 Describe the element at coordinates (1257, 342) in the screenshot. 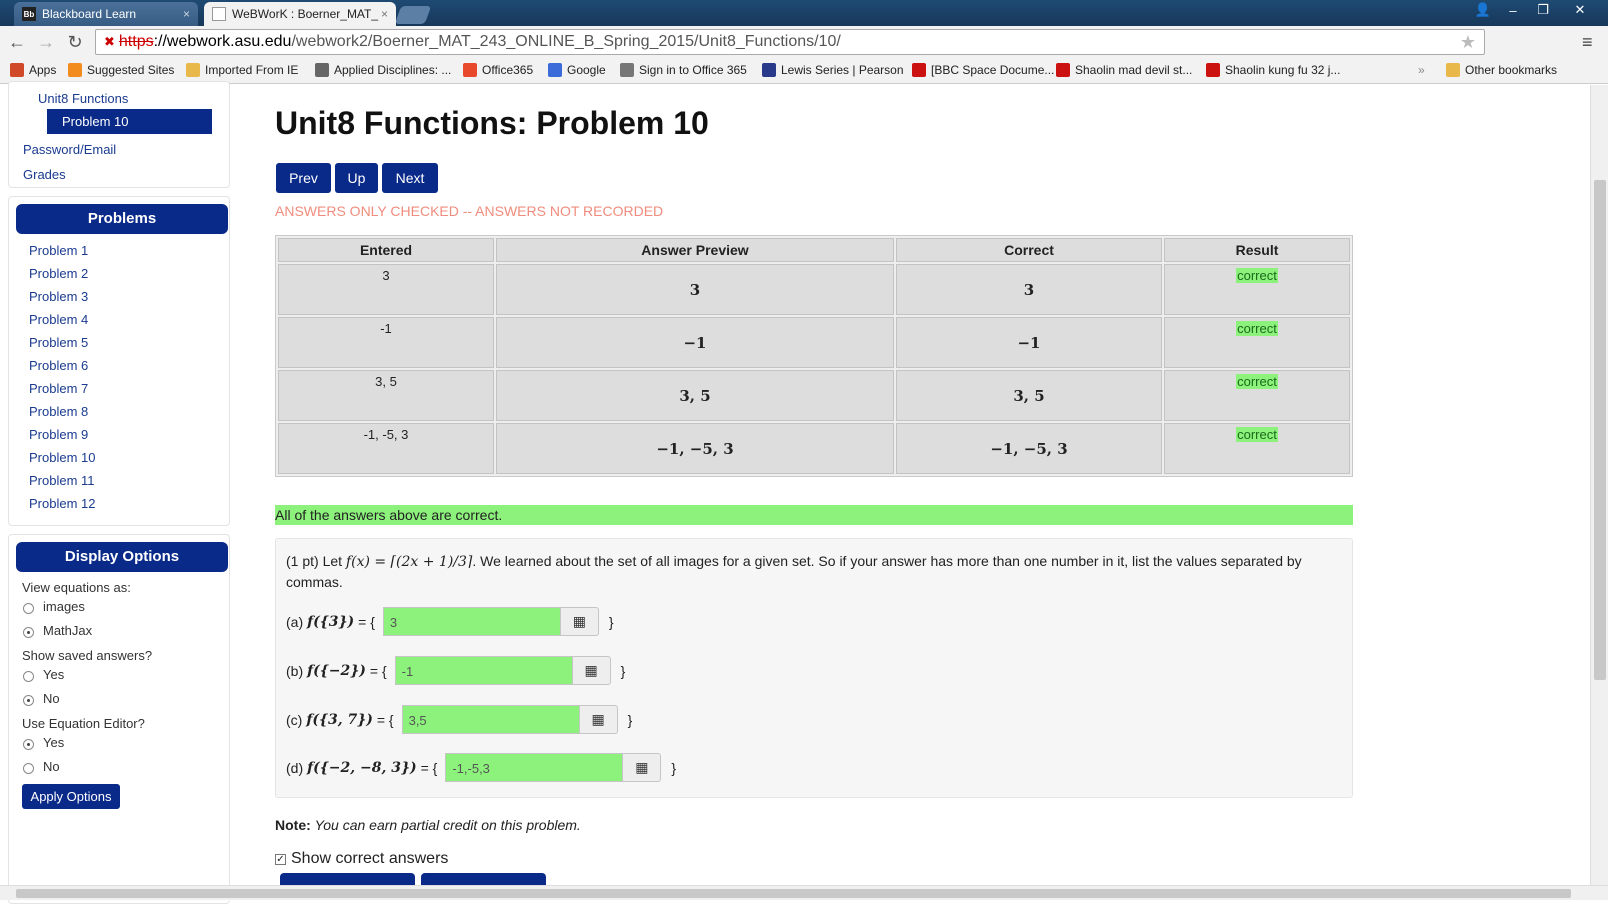

I see `cell-result: correct` at that location.